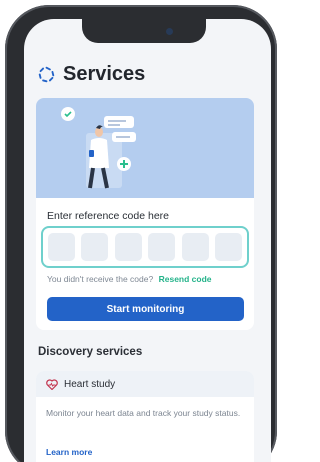 This screenshot has height=462, width=320. Describe the element at coordinates (144, 31) in the screenshot. I see `phone-notch` at that location.